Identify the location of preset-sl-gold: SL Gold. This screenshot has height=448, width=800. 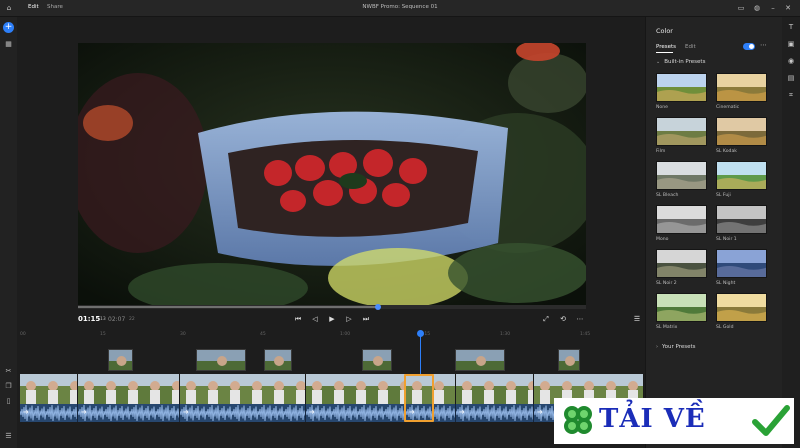
(741, 311).